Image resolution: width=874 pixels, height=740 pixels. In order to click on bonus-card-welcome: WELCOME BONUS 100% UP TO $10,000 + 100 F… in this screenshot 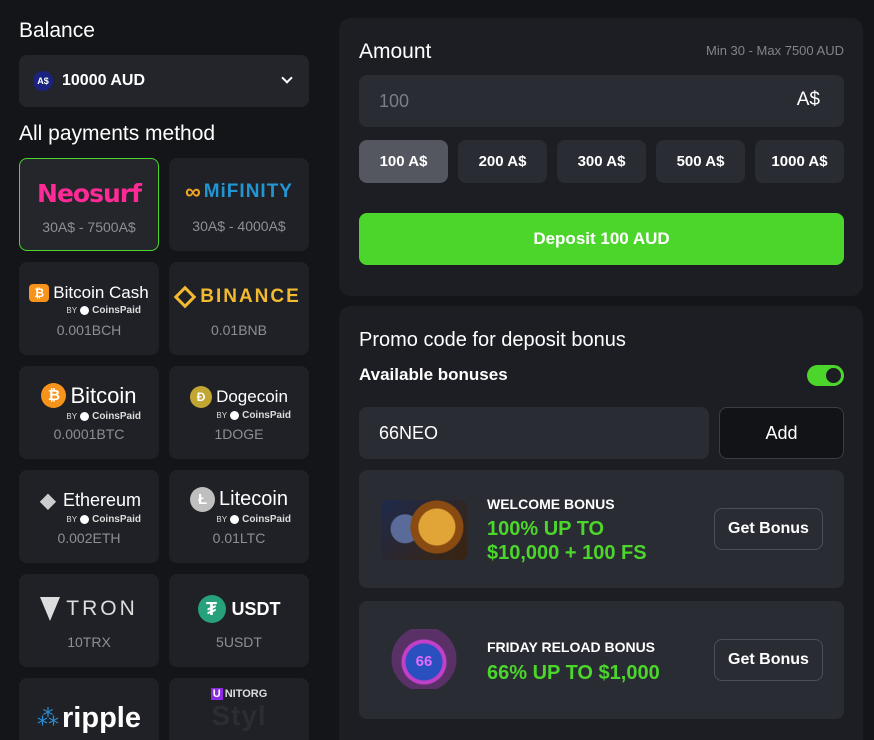, I will do `click(601, 529)`.